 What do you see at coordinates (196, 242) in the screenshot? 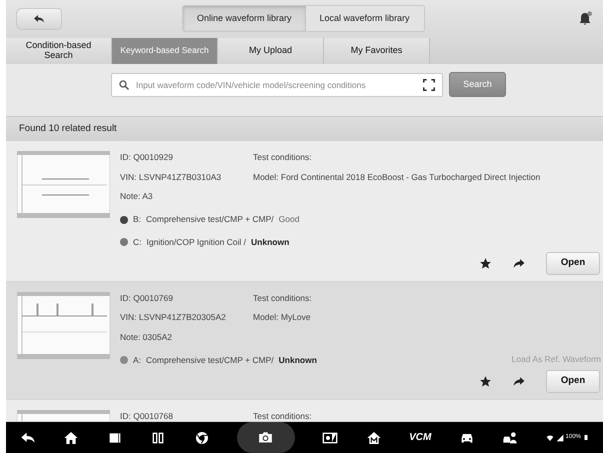
I see `test-name: Ignition/COP Ignition Coil /` at bounding box center [196, 242].